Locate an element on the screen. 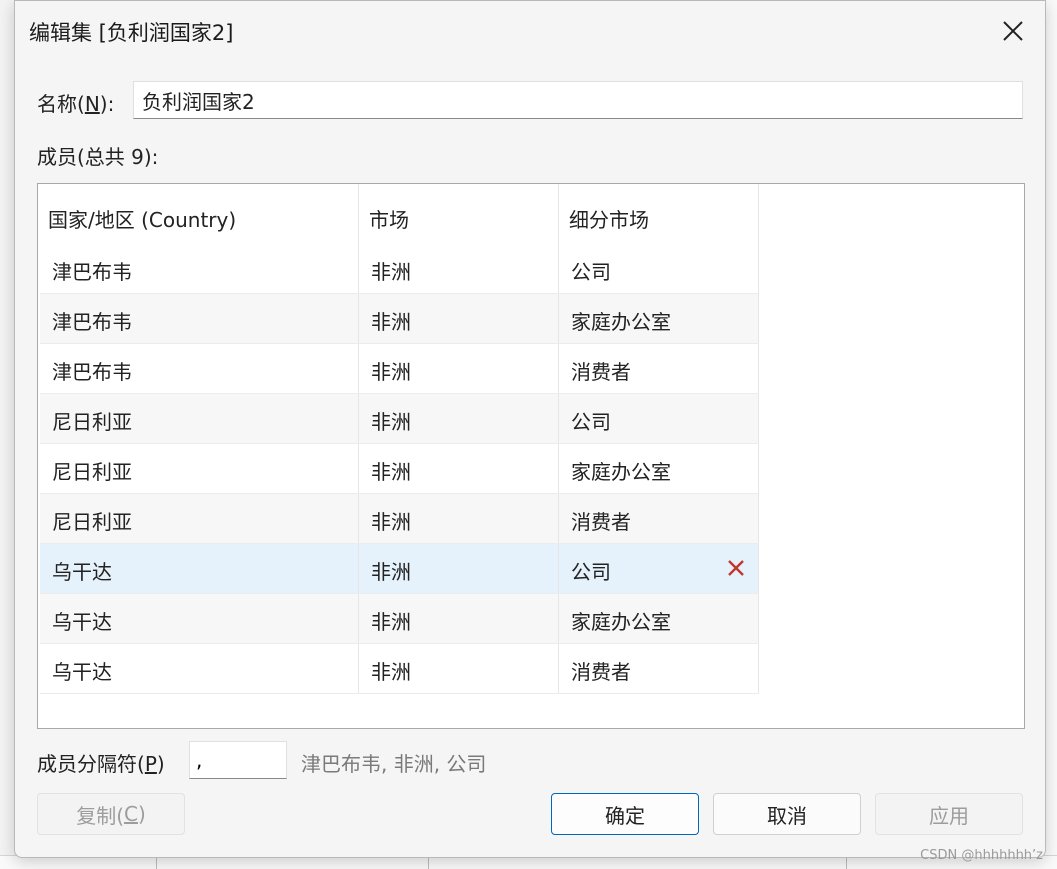 The image size is (1057, 869). name-label: 名称(N): is located at coordinates (76, 104).